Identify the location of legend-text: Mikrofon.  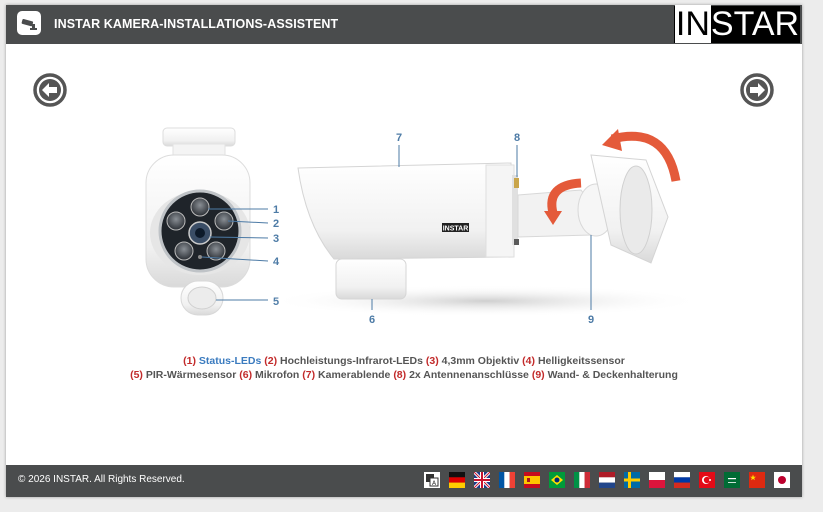
(277, 375).